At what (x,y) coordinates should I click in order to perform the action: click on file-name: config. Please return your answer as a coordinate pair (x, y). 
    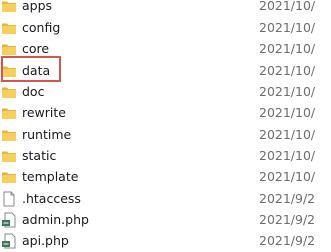
    Looking at the image, I should click on (41, 27).